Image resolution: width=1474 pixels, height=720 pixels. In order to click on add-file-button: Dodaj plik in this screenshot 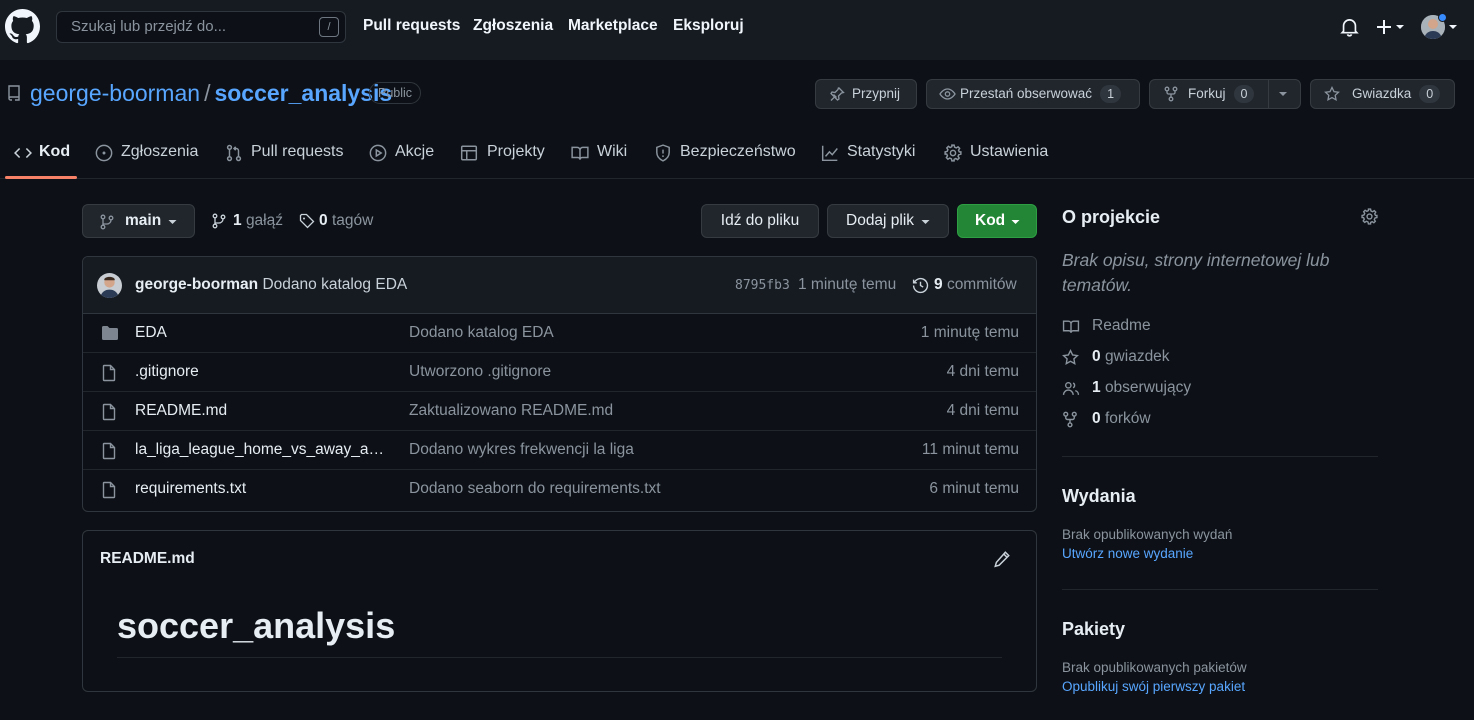, I will do `click(888, 221)`.